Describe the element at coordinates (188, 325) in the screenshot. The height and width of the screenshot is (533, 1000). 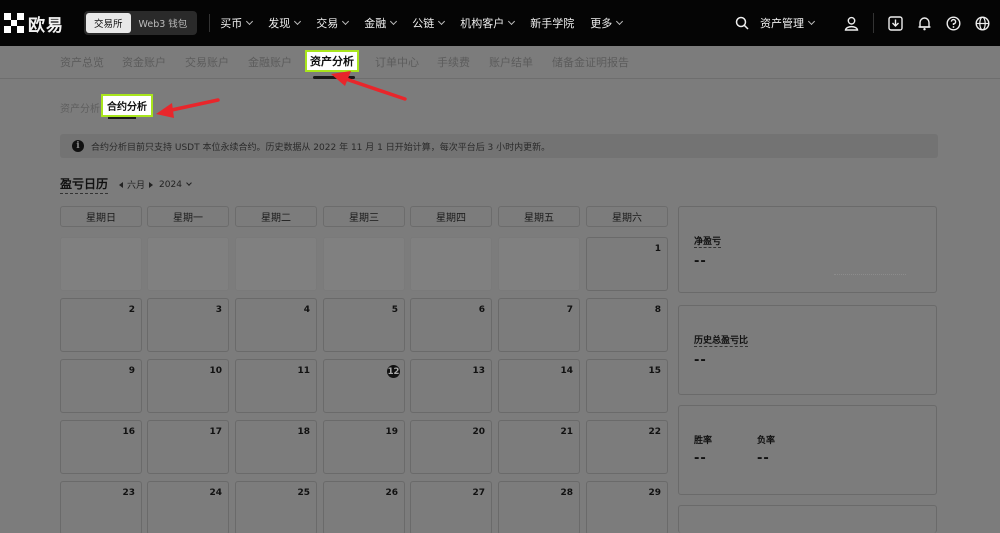
I see `calendar-day: 3` at that location.